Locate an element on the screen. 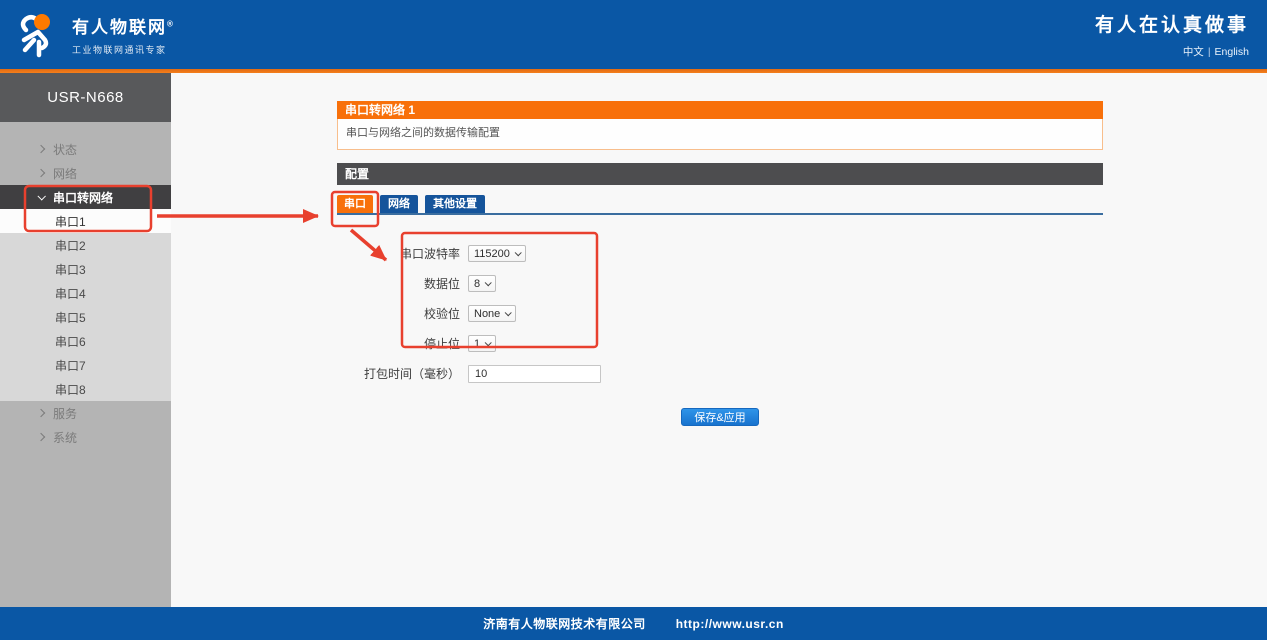  sidebar-item-status: 状态 is located at coordinates (85, 149).